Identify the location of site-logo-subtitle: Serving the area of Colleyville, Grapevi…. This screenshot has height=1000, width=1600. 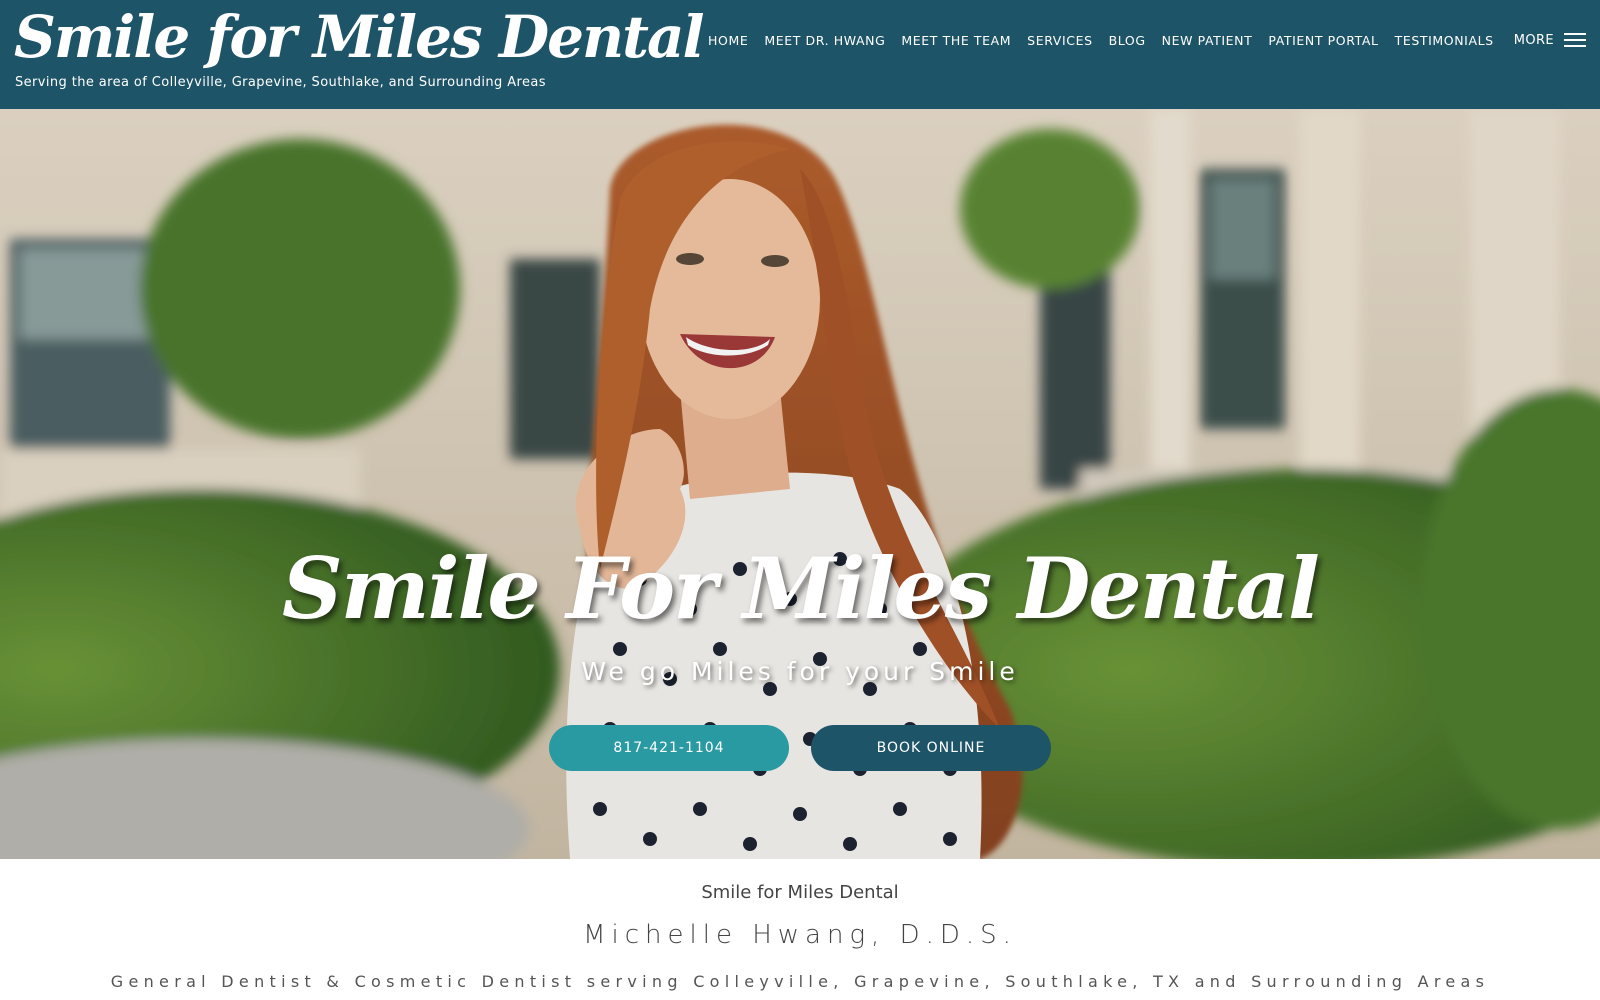
(280, 82).